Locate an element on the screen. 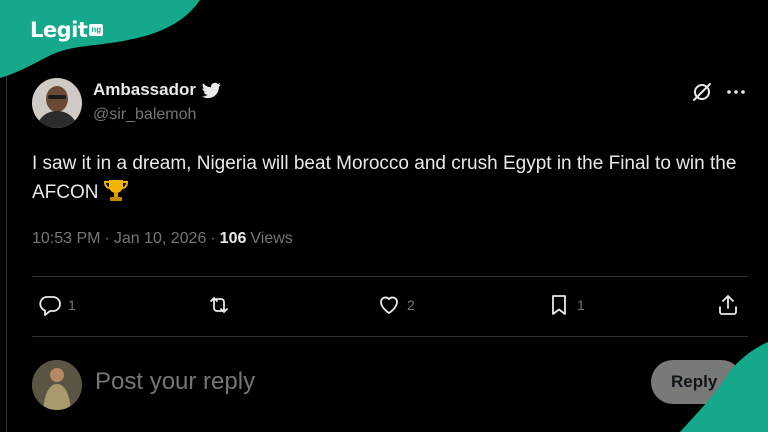 Image resolution: width=768 pixels, height=432 pixels. logo-suffix: ng is located at coordinates (96, 30).